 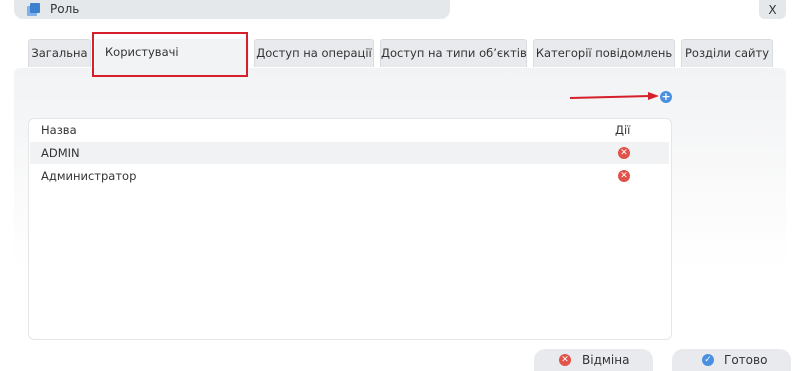 What do you see at coordinates (232, 9) in the screenshot?
I see `window-title-bar: Роль` at bounding box center [232, 9].